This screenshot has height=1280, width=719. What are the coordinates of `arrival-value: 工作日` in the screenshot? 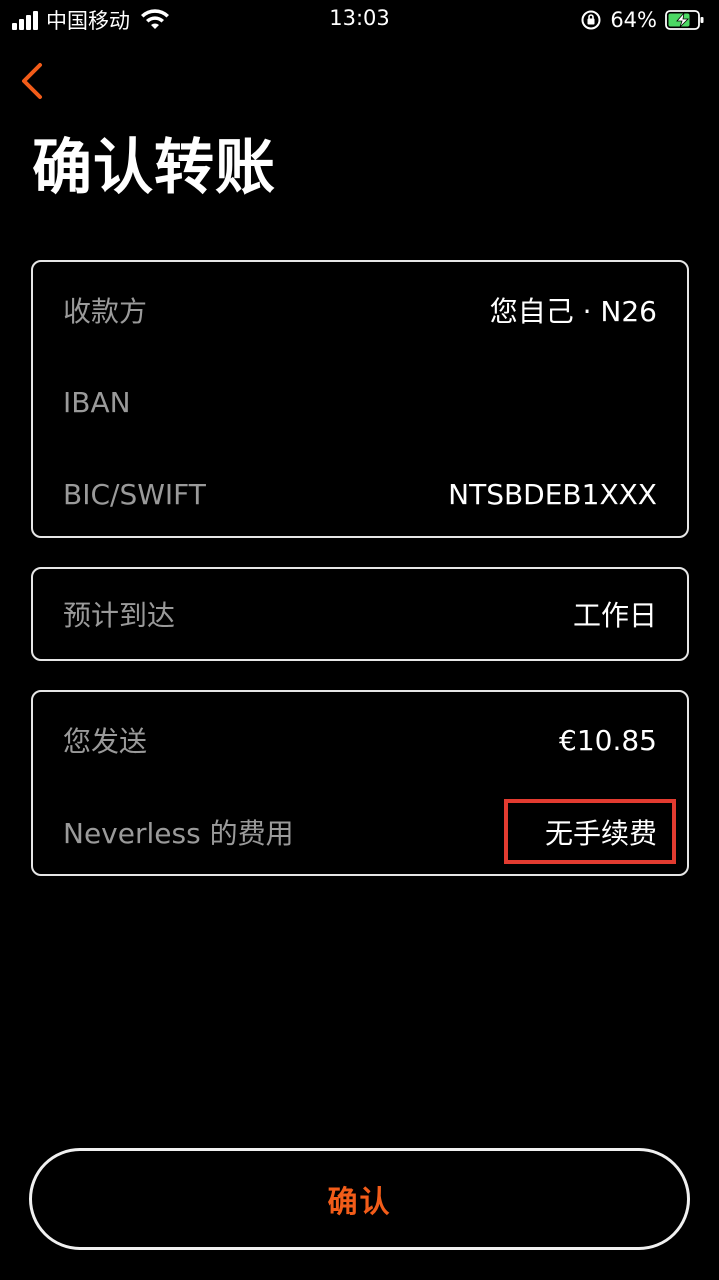 It's located at (614, 615).